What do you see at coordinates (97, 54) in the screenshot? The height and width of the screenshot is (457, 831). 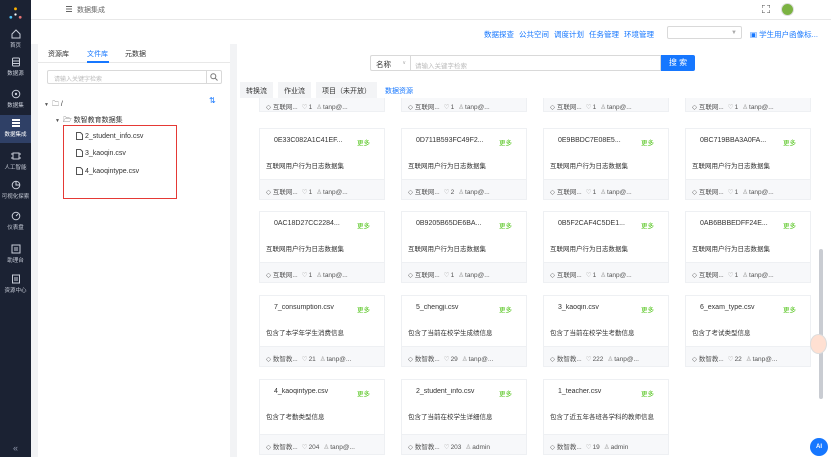 I see `tab-file-library: 文件库` at bounding box center [97, 54].